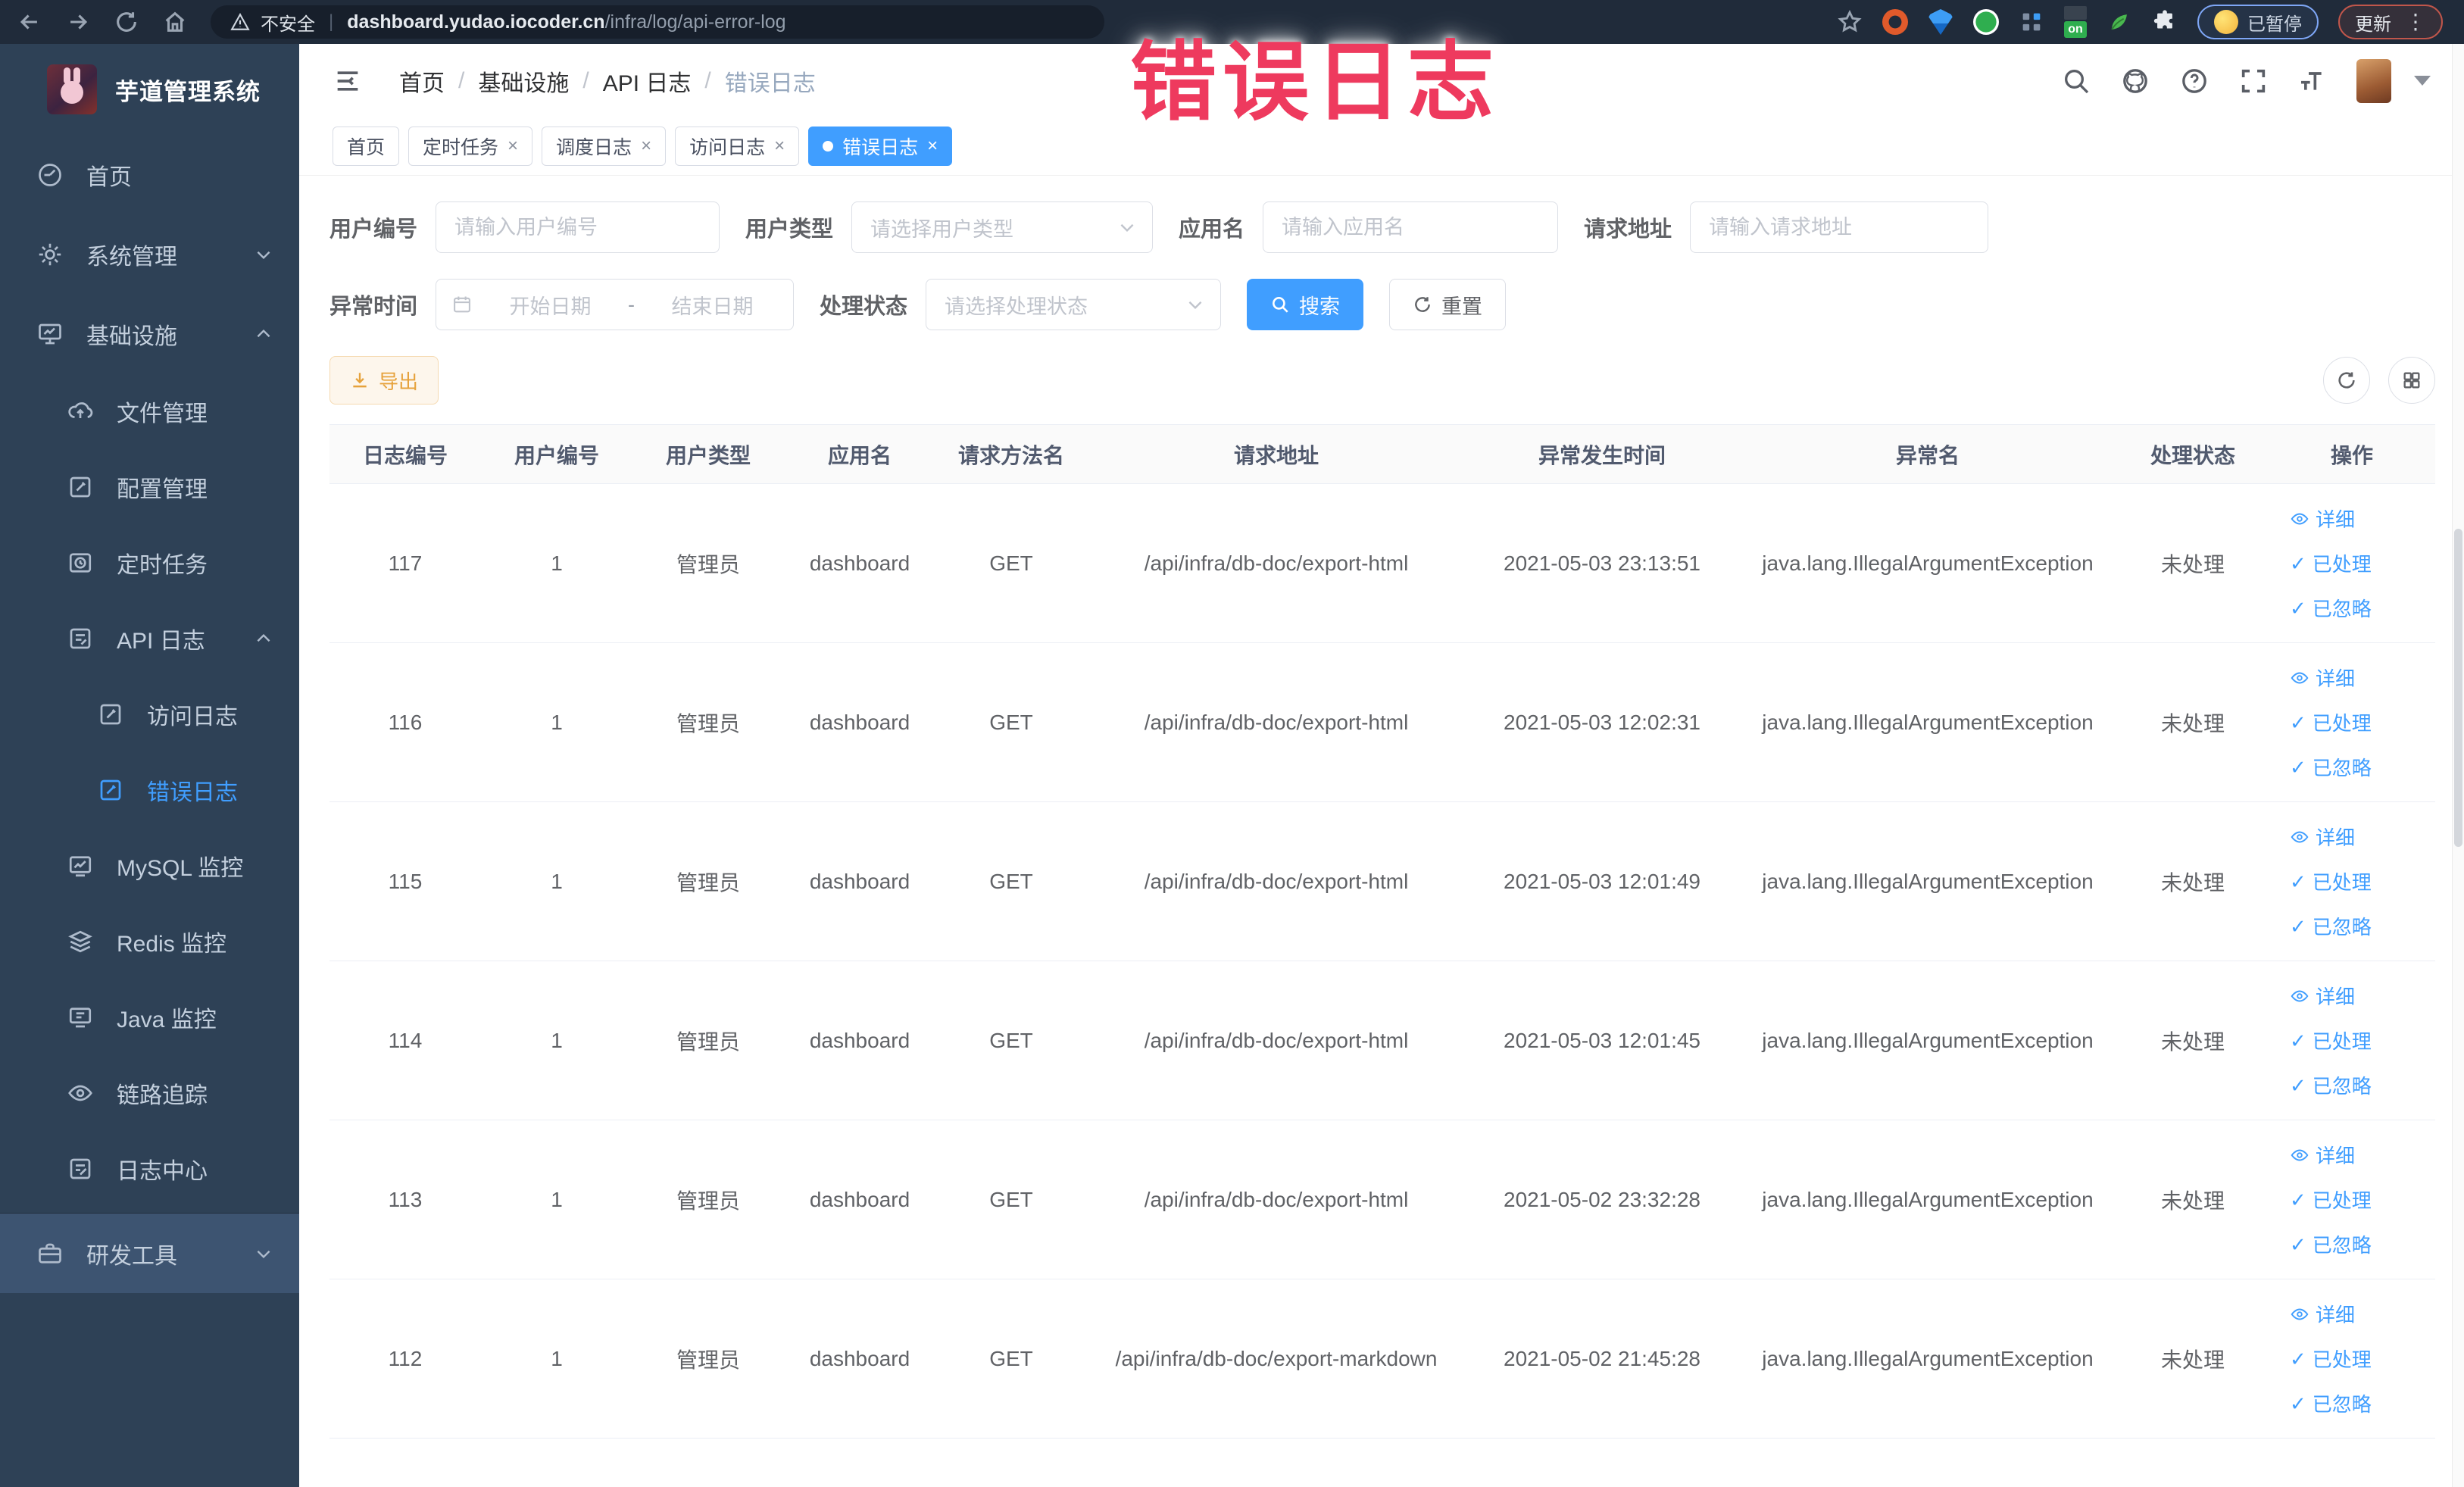 The width and height of the screenshot is (2464, 1487). Describe the element at coordinates (384, 380) in the screenshot. I see `export-button: 导出` at that location.